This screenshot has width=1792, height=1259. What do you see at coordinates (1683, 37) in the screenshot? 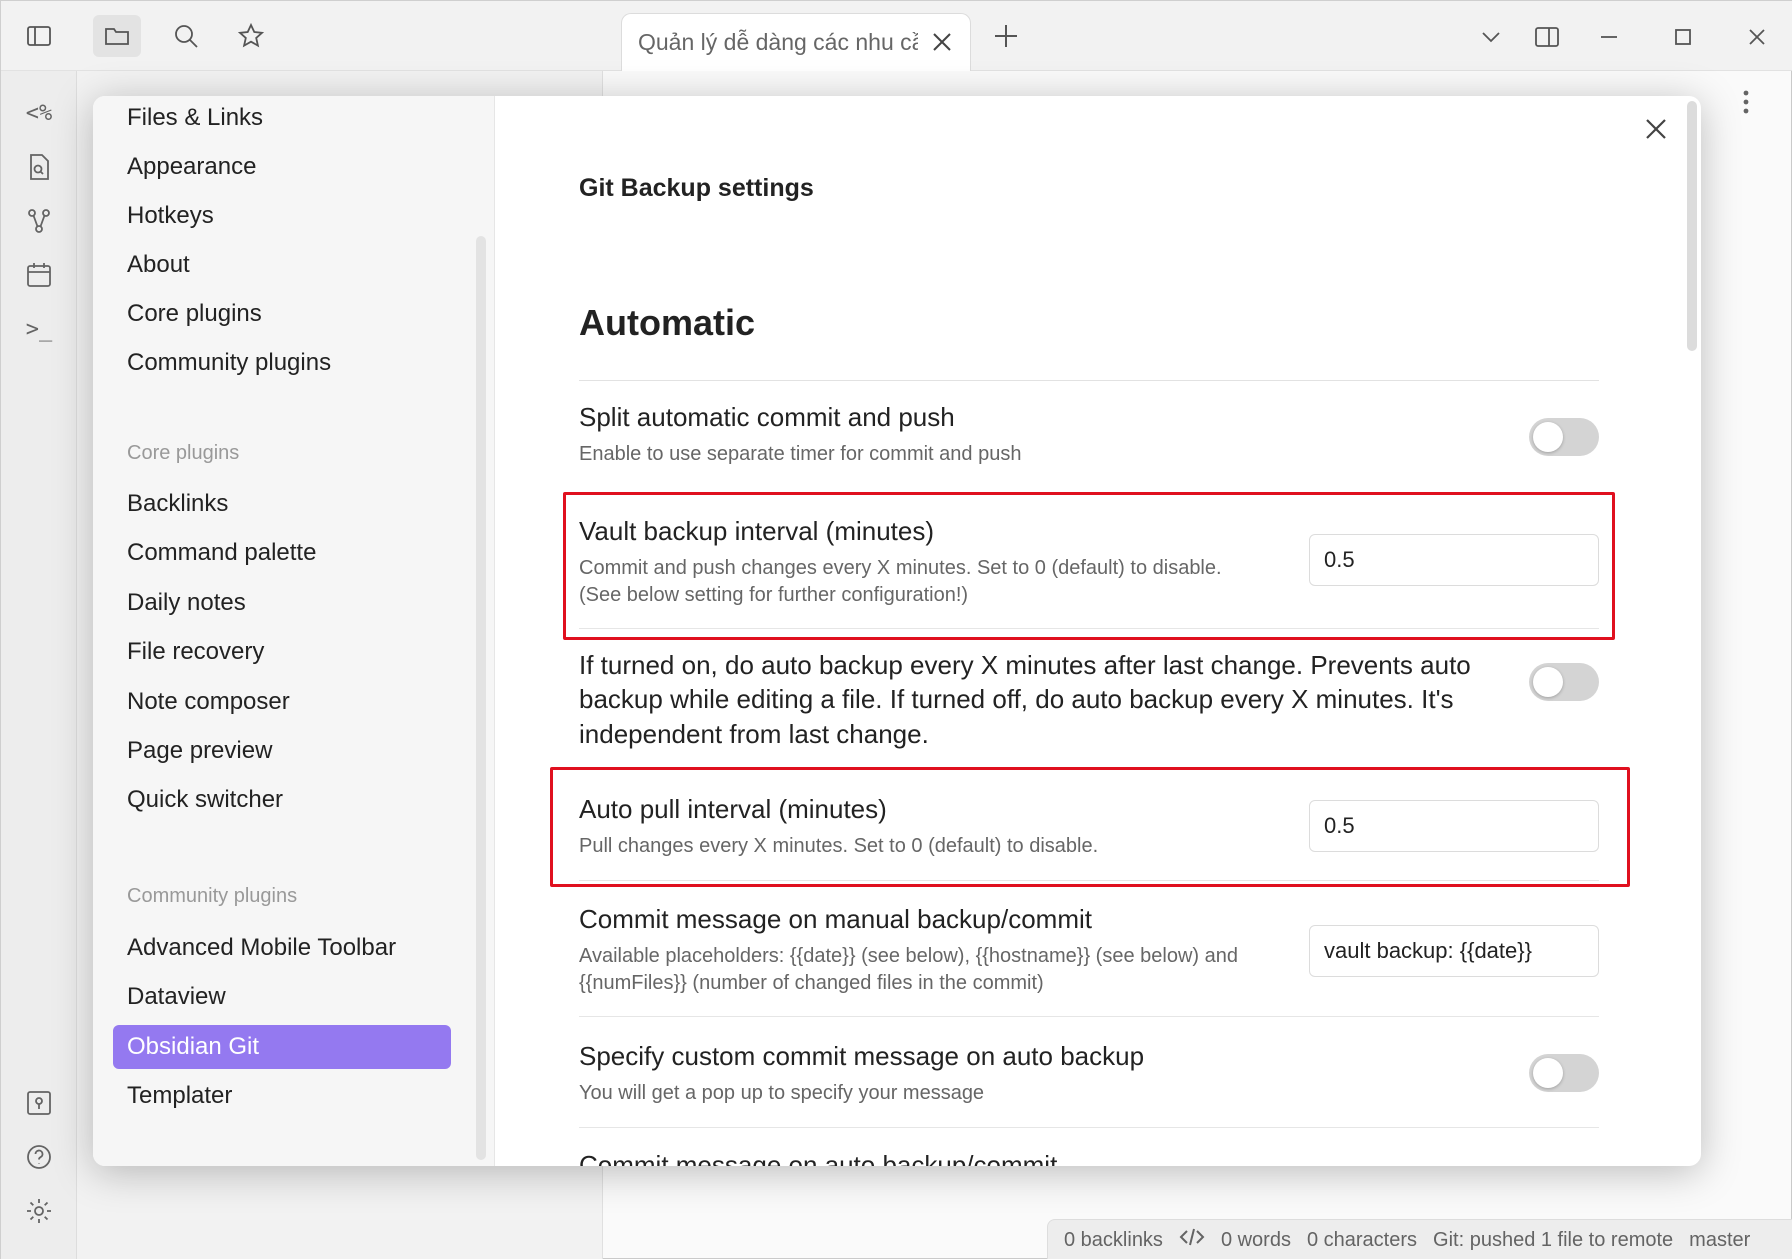
I see `maximize-icon` at bounding box center [1683, 37].